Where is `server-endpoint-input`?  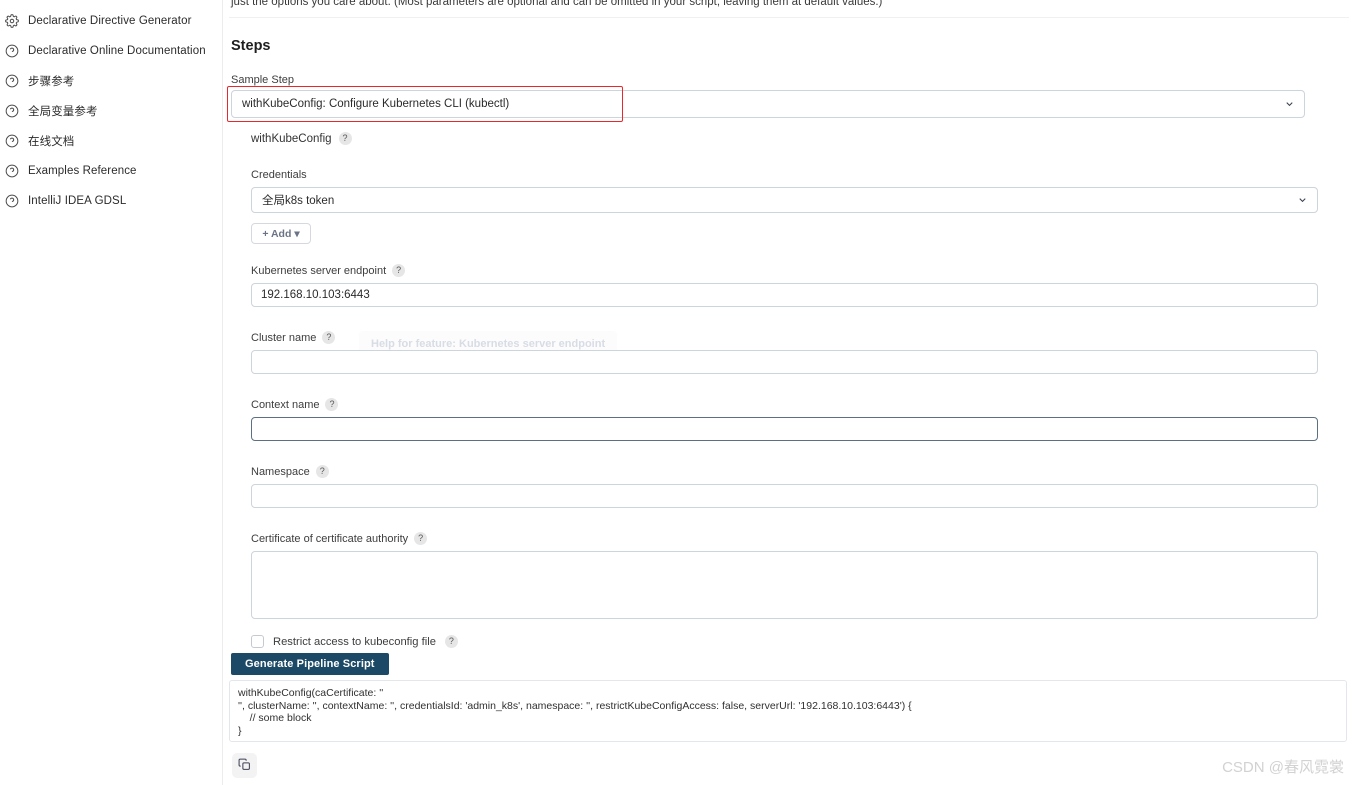 server-endpoint-input is located at coordinates (784, 295).